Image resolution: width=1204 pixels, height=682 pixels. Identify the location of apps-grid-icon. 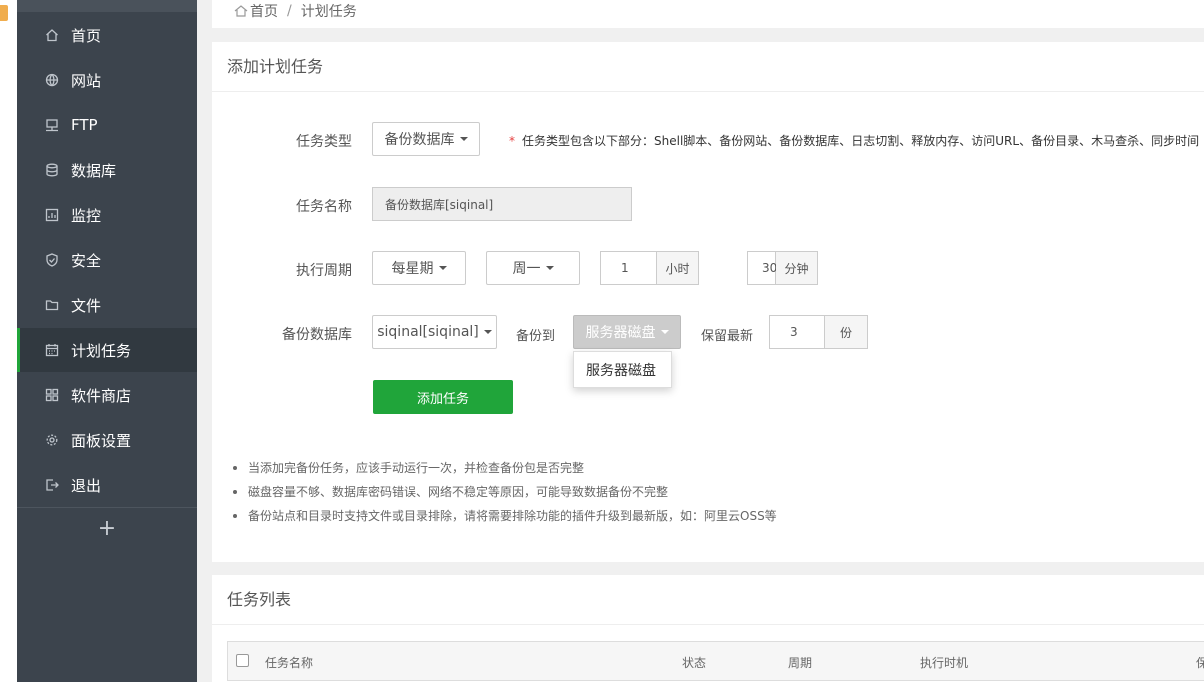
(52, 395).